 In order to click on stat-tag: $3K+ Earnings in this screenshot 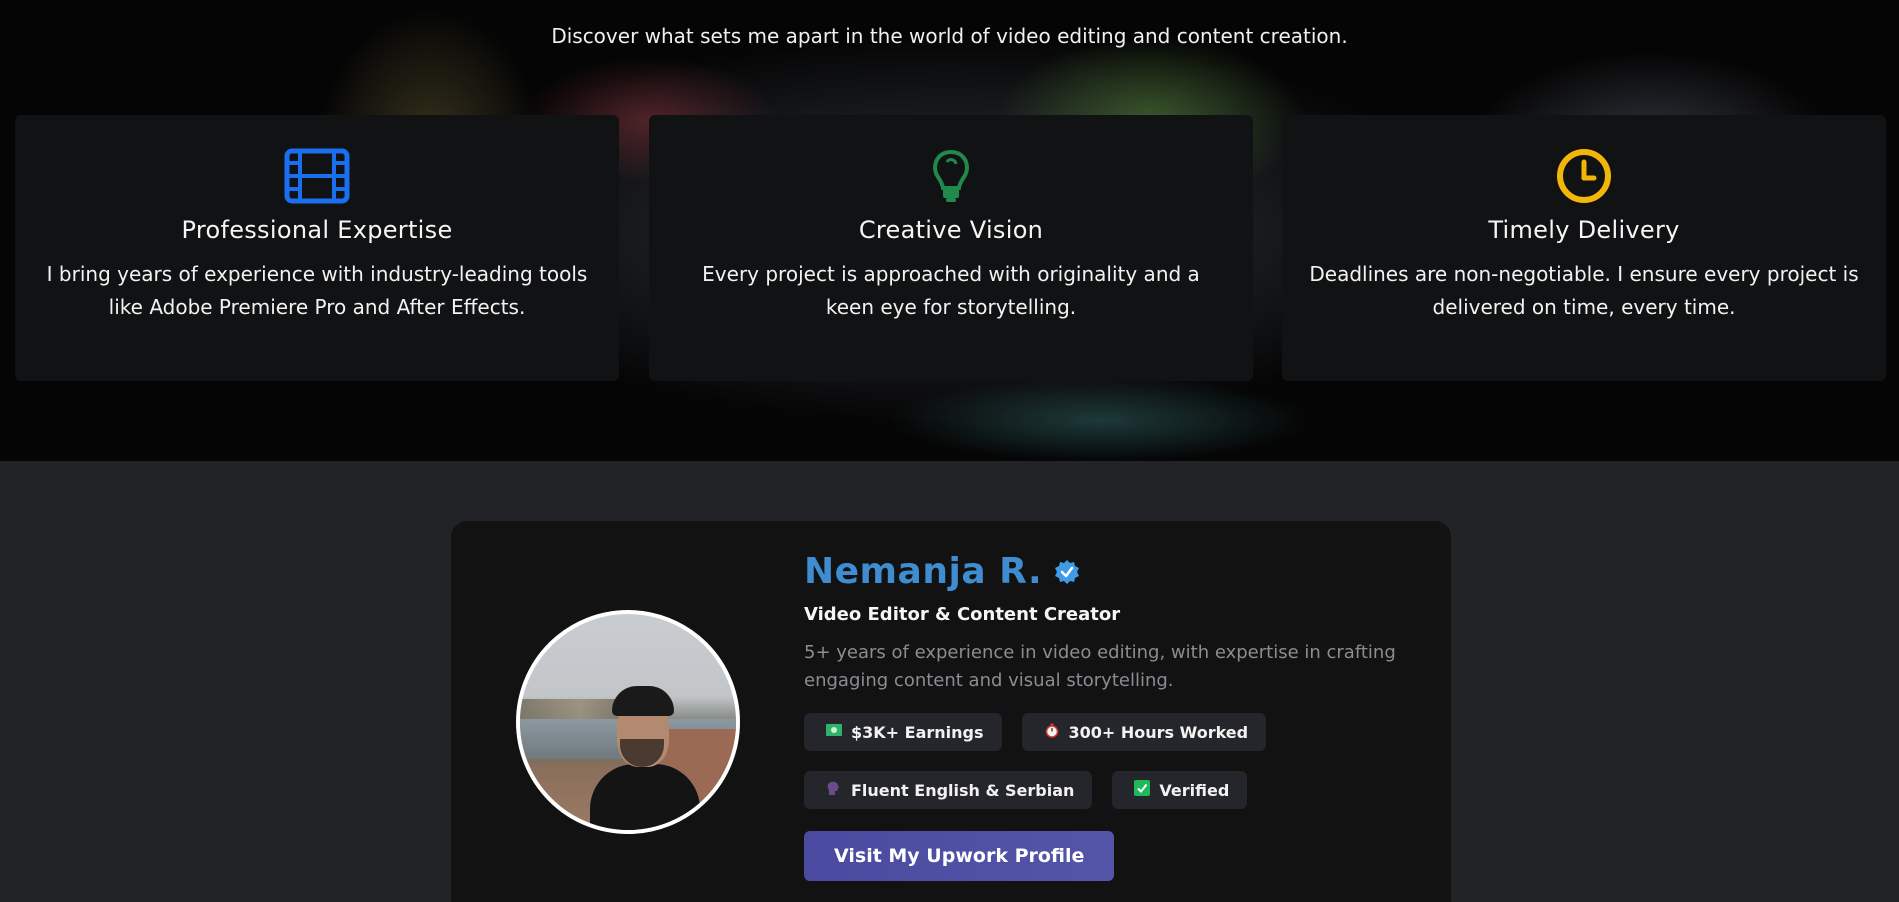, I will do `click(903, 732)`.